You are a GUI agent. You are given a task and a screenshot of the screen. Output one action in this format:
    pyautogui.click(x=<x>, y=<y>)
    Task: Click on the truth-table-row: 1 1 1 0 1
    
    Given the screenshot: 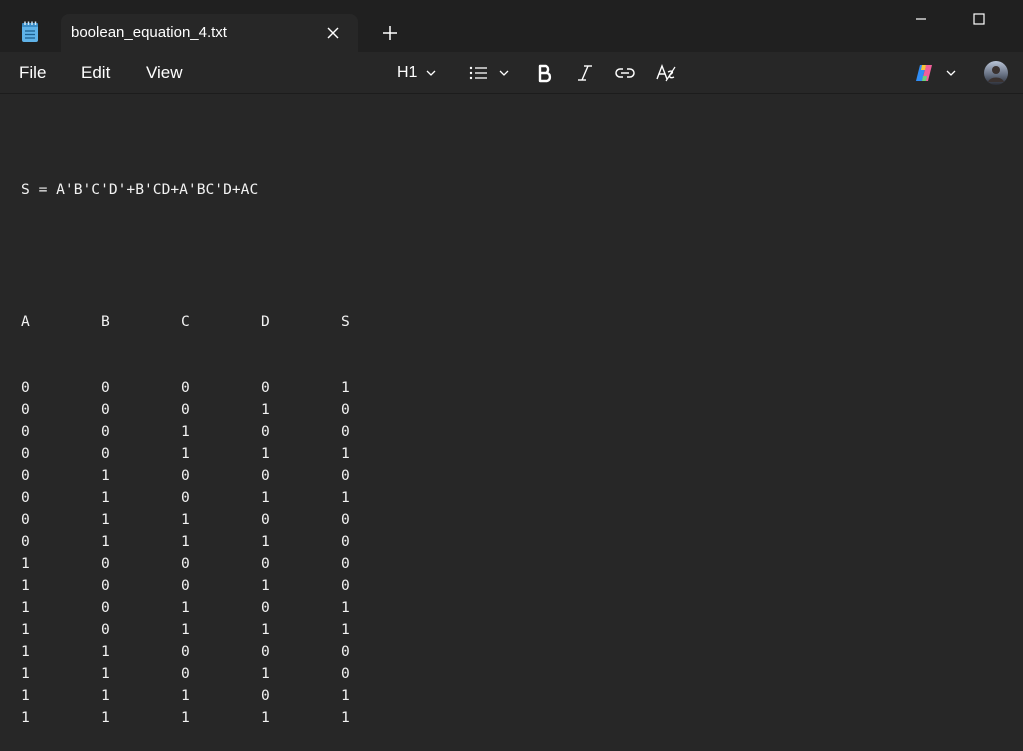 What is the action you would take?
    pyautogui.click(x=511, y=696)
    